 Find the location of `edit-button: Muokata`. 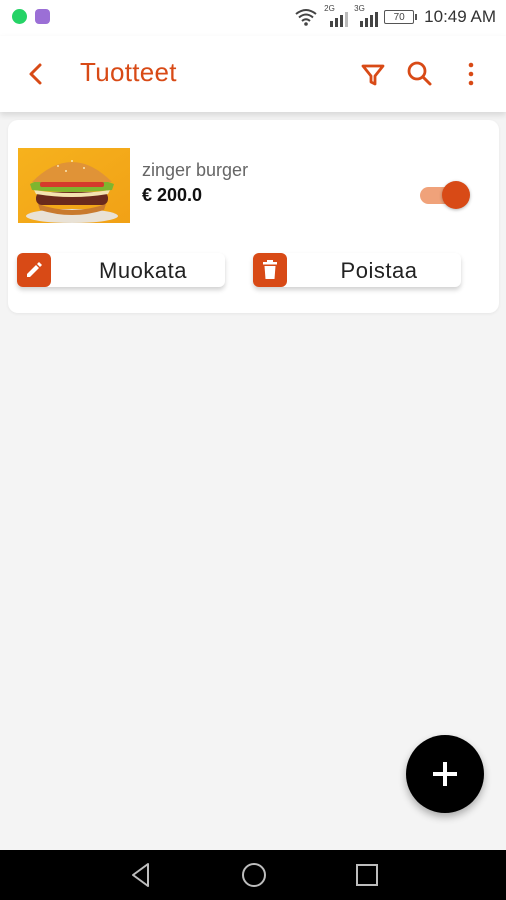

edit-button: Muokata is located at coordinates (121, 270).